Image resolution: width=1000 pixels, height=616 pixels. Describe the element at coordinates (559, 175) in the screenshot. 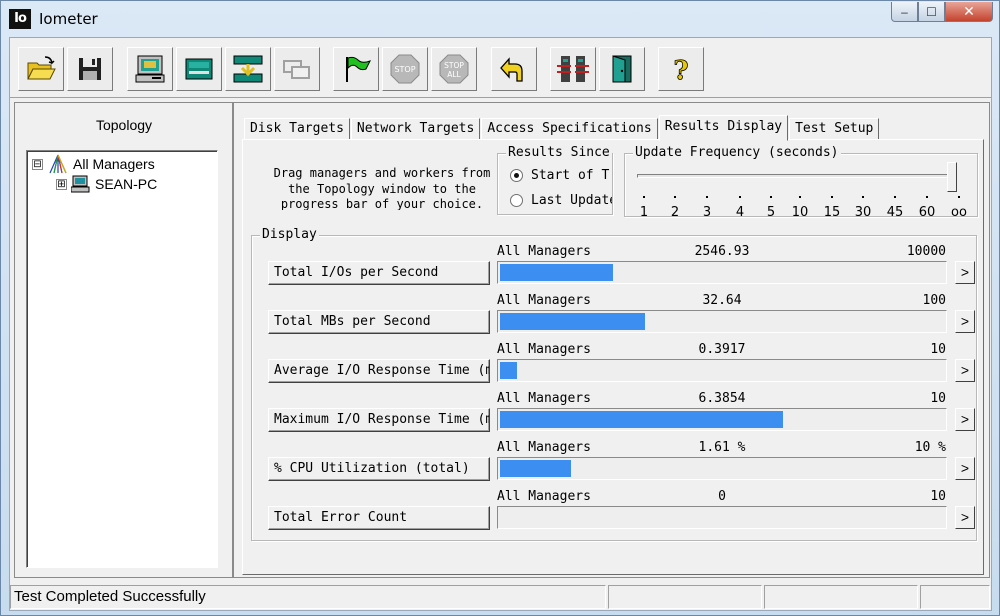

I see `radio-start-of-test: Start of T` at that location.